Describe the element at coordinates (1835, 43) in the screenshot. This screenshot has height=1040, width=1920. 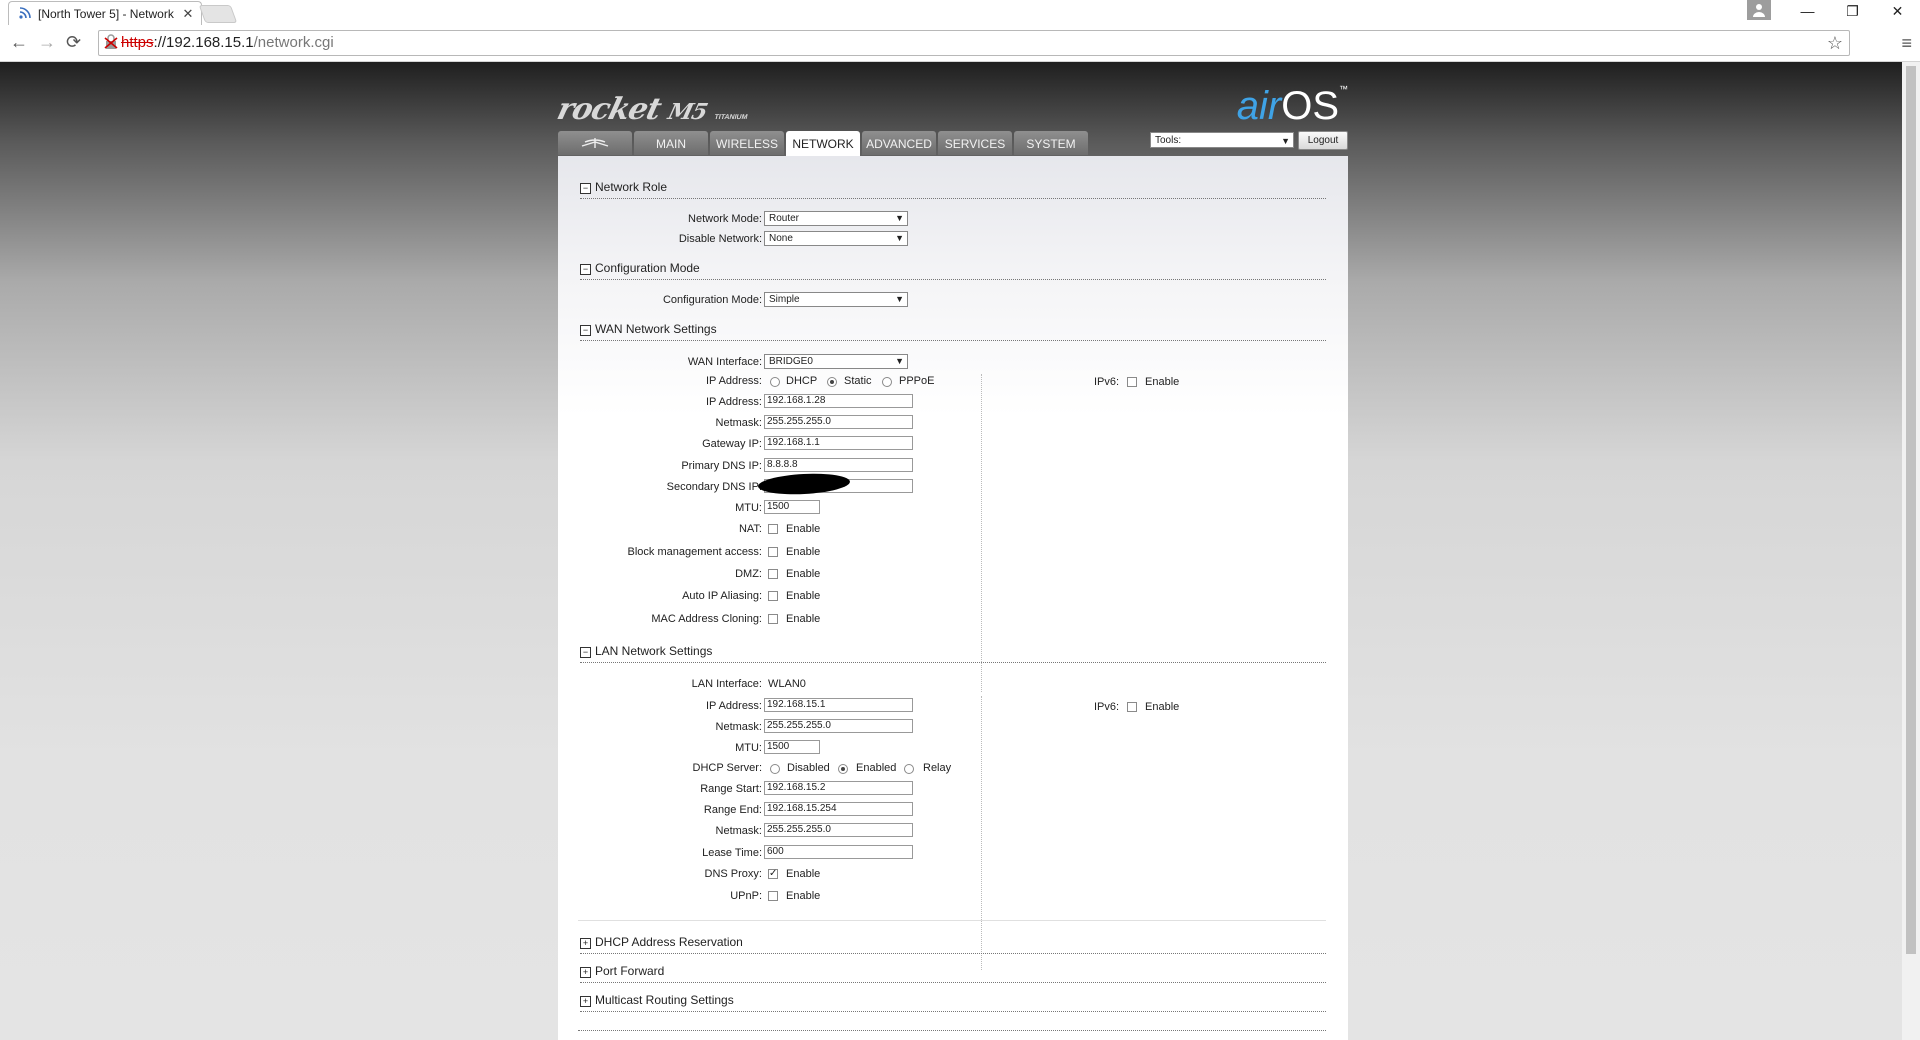
I see `bookmark-star-icon: ☆` at that location.